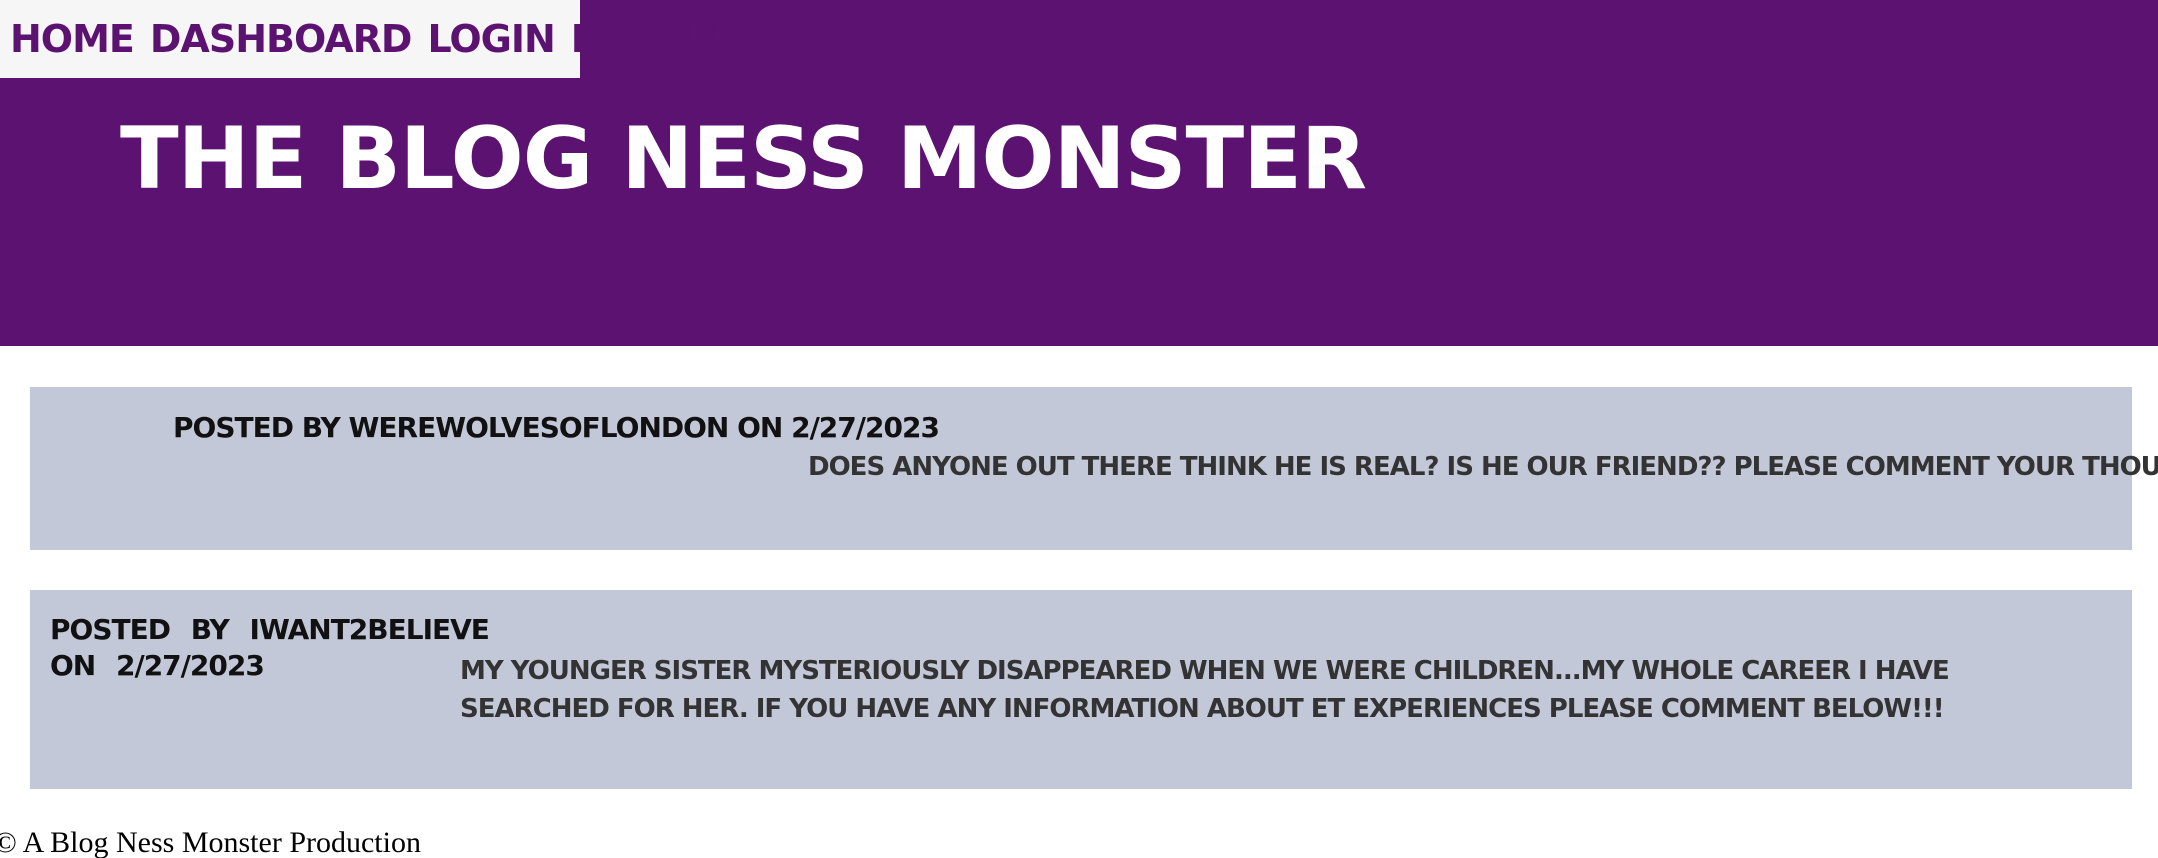 The width and height of the screenshot is (2158, 858). What do you see at coordinates (270, 629) in the screenshot?
I see `post-author: POSTED BY IWANT2BELIEVE` at bounding box center [270, 629].